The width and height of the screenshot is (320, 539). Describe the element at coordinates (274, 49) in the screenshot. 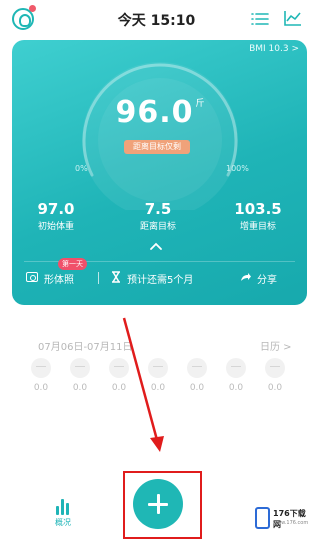

I see `bmi-link: BMI 10.3 >` at that location.